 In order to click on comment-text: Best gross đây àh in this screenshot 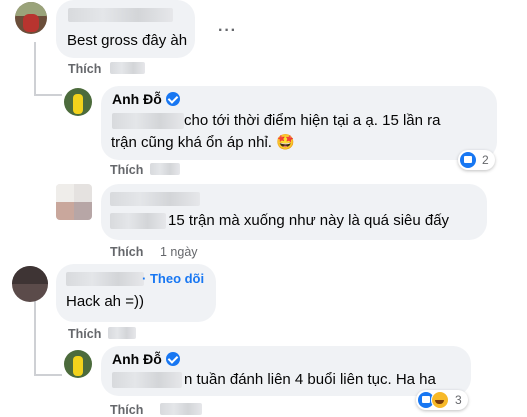, I will do `click(127, 40)`.